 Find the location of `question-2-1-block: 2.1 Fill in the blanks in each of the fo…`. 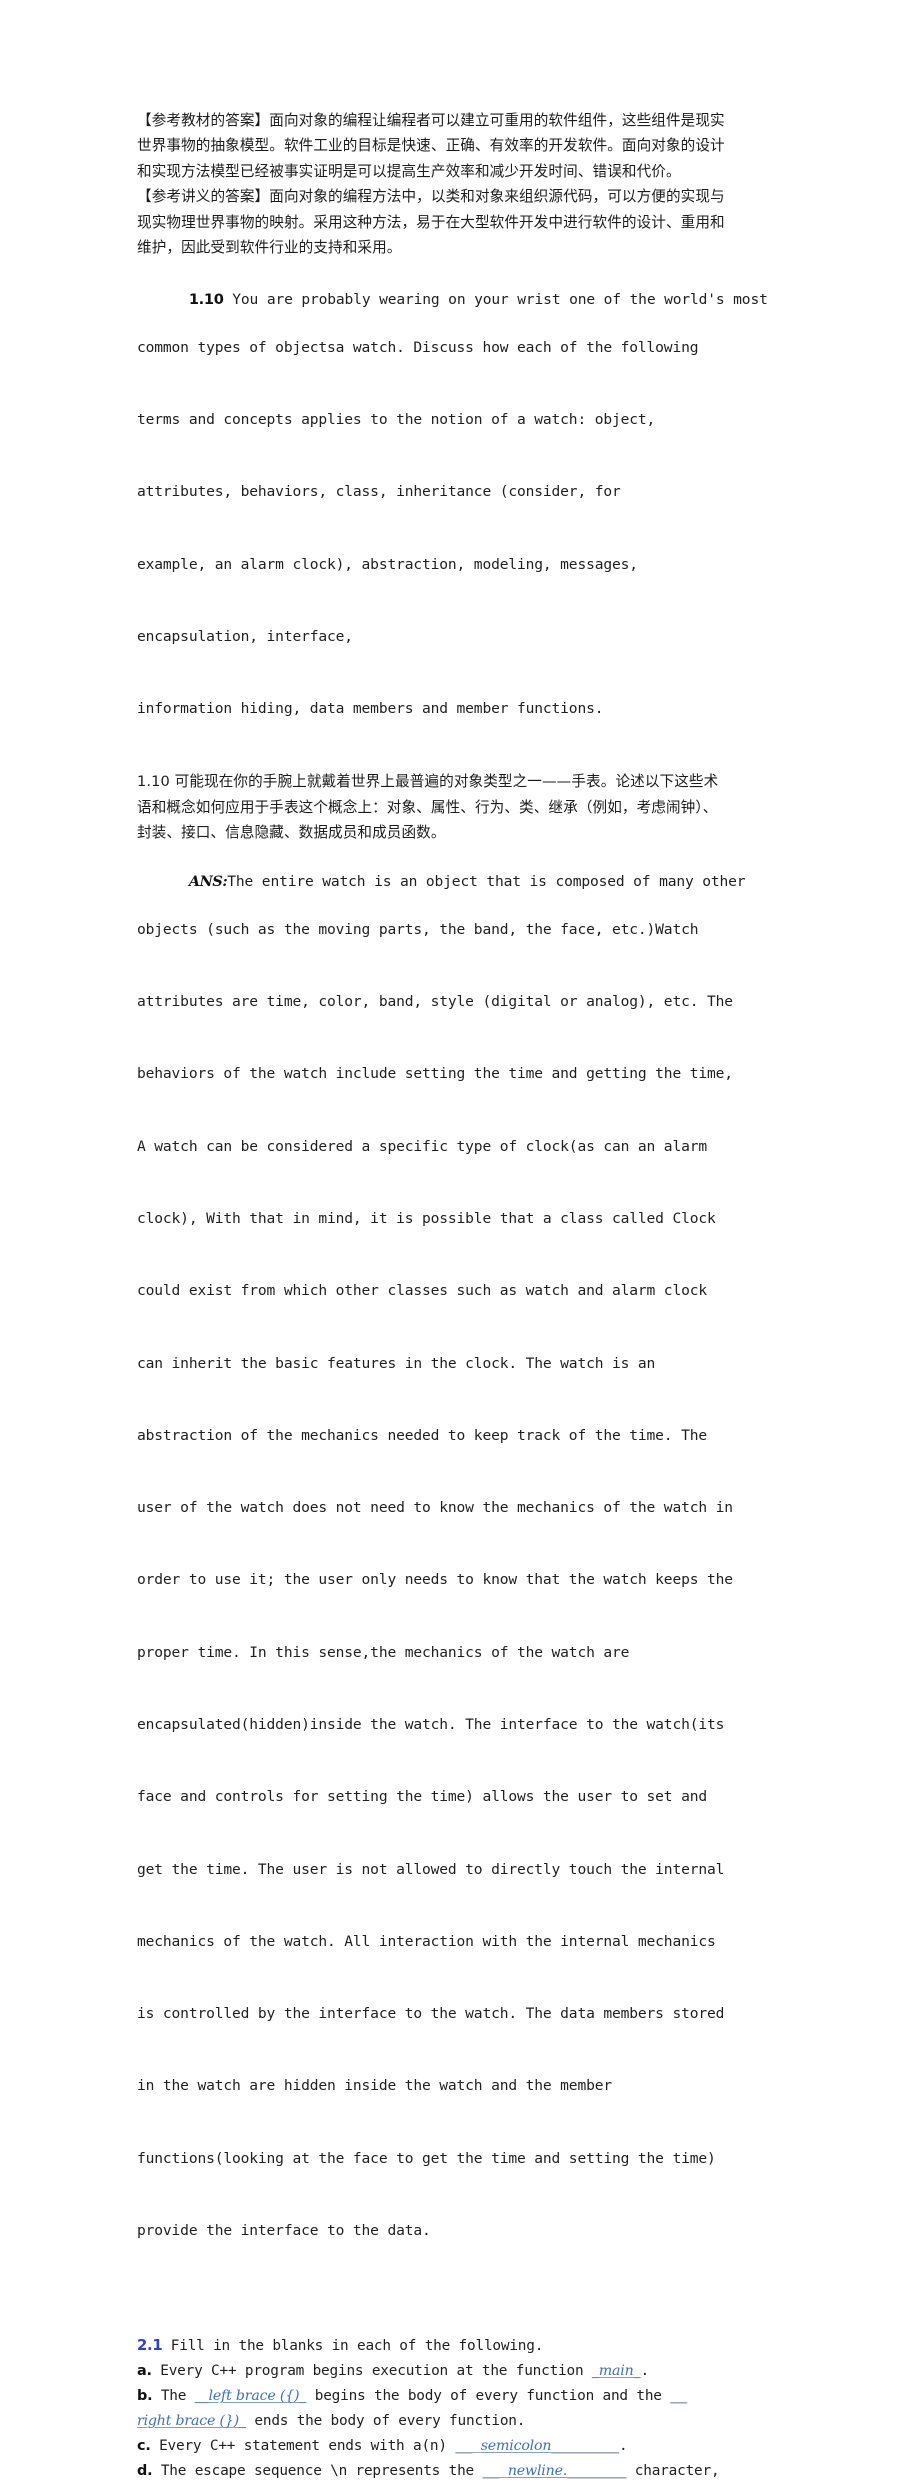

question-2-1-block: 2.1 Fill in the blanks in each of the fo… is located at coordinates (462, 2408).